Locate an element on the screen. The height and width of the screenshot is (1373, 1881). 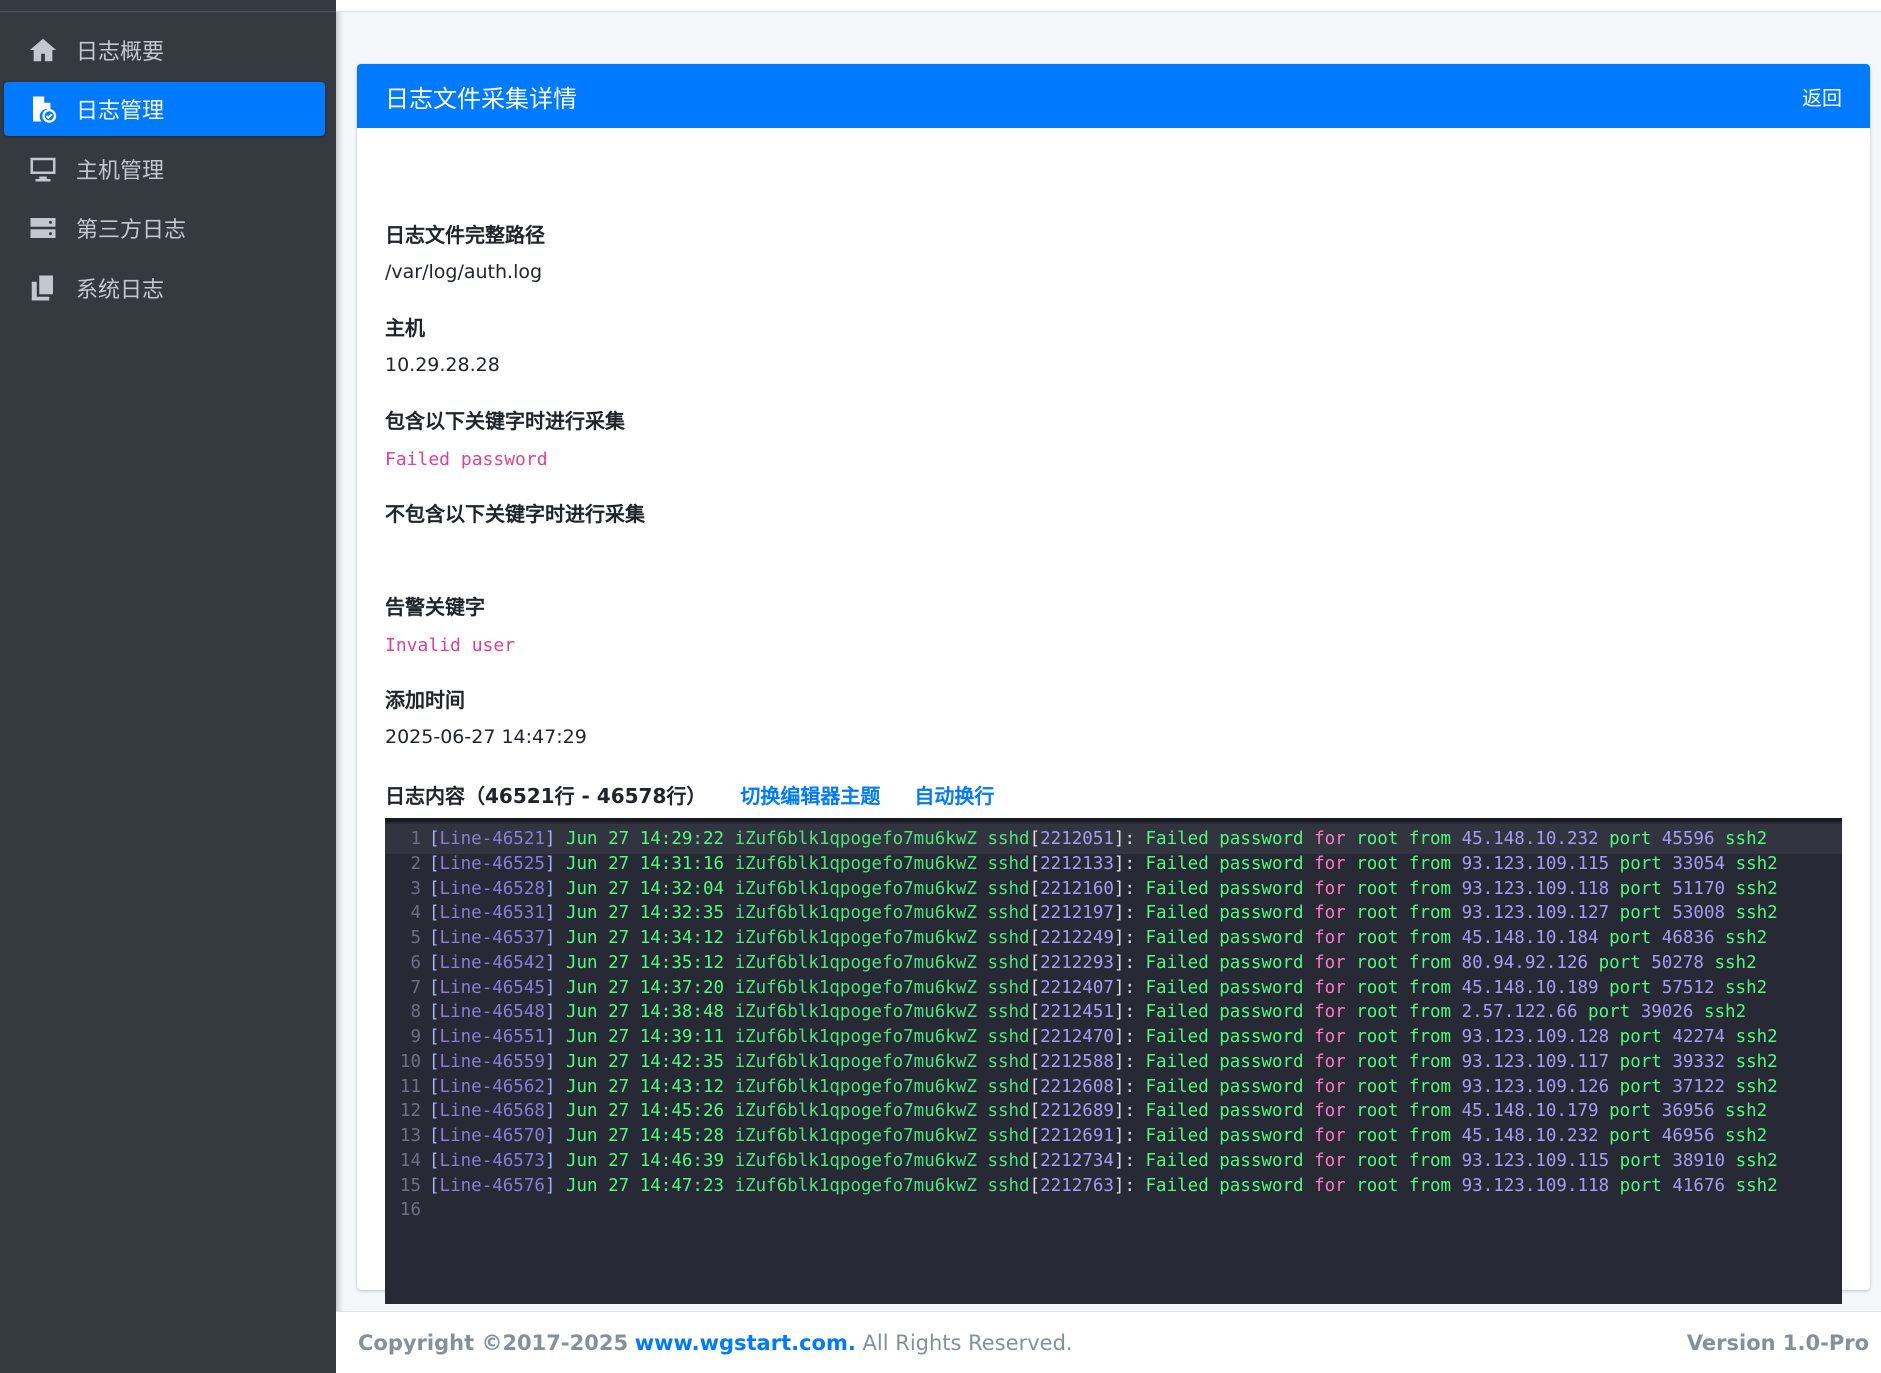
line-ref: Line-46548 is located at coordinates (492, 1012).